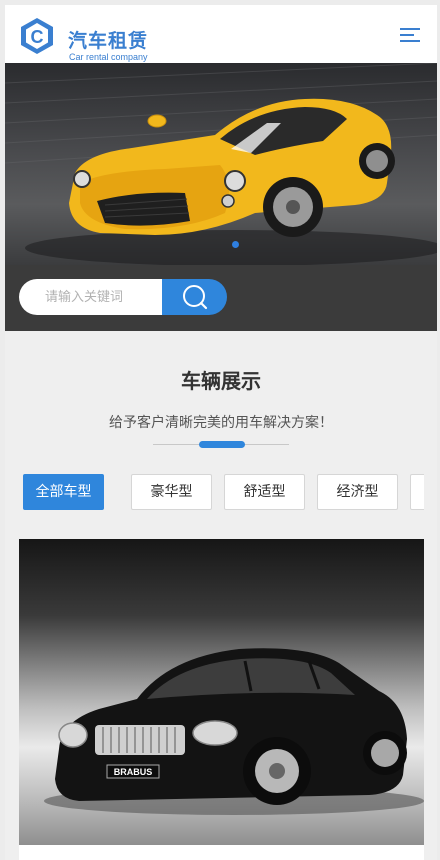 This screenshot has width=440, height=860. Describe the element at coordinates (264, 492) in the screenshot. I see `tab-comfort: 舒适型` at that location.